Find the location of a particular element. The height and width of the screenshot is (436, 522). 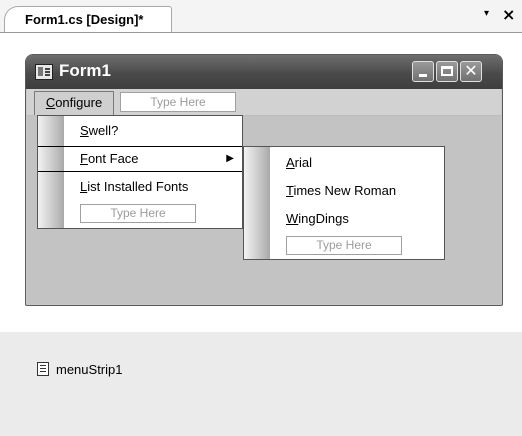

document-tab: Form1.cs [Design]* is located at coordinates (88, 19).